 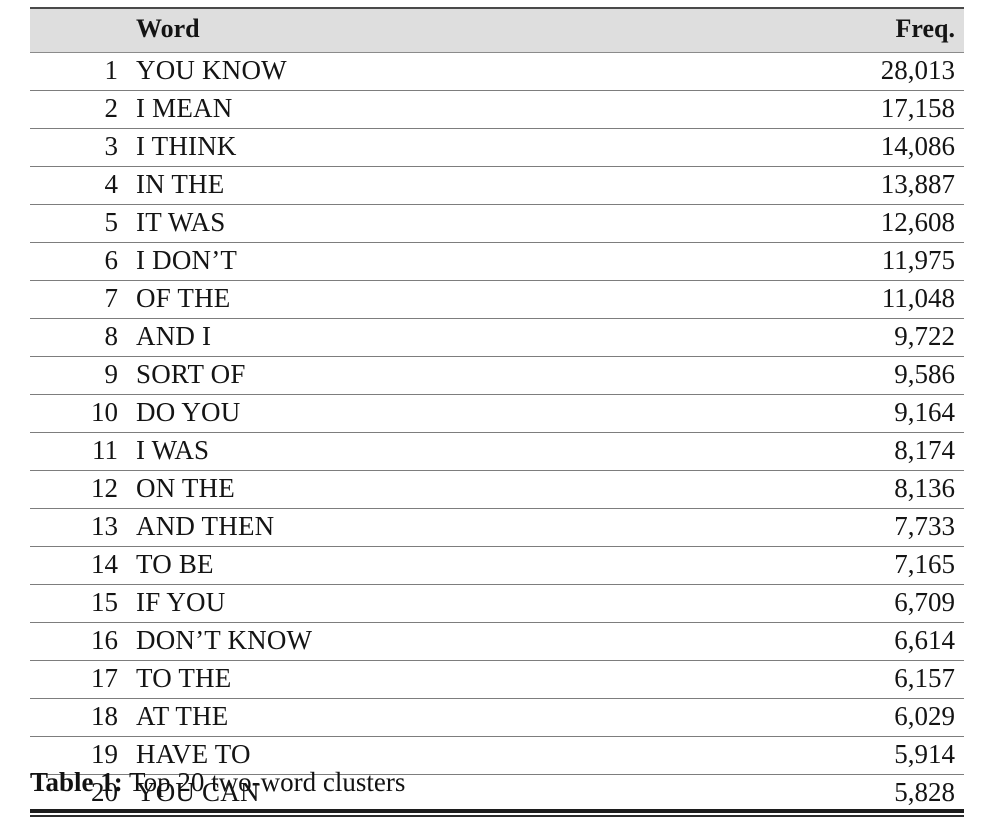 I want to click on cell-freq: 11,975, so click(x=886, y=261).